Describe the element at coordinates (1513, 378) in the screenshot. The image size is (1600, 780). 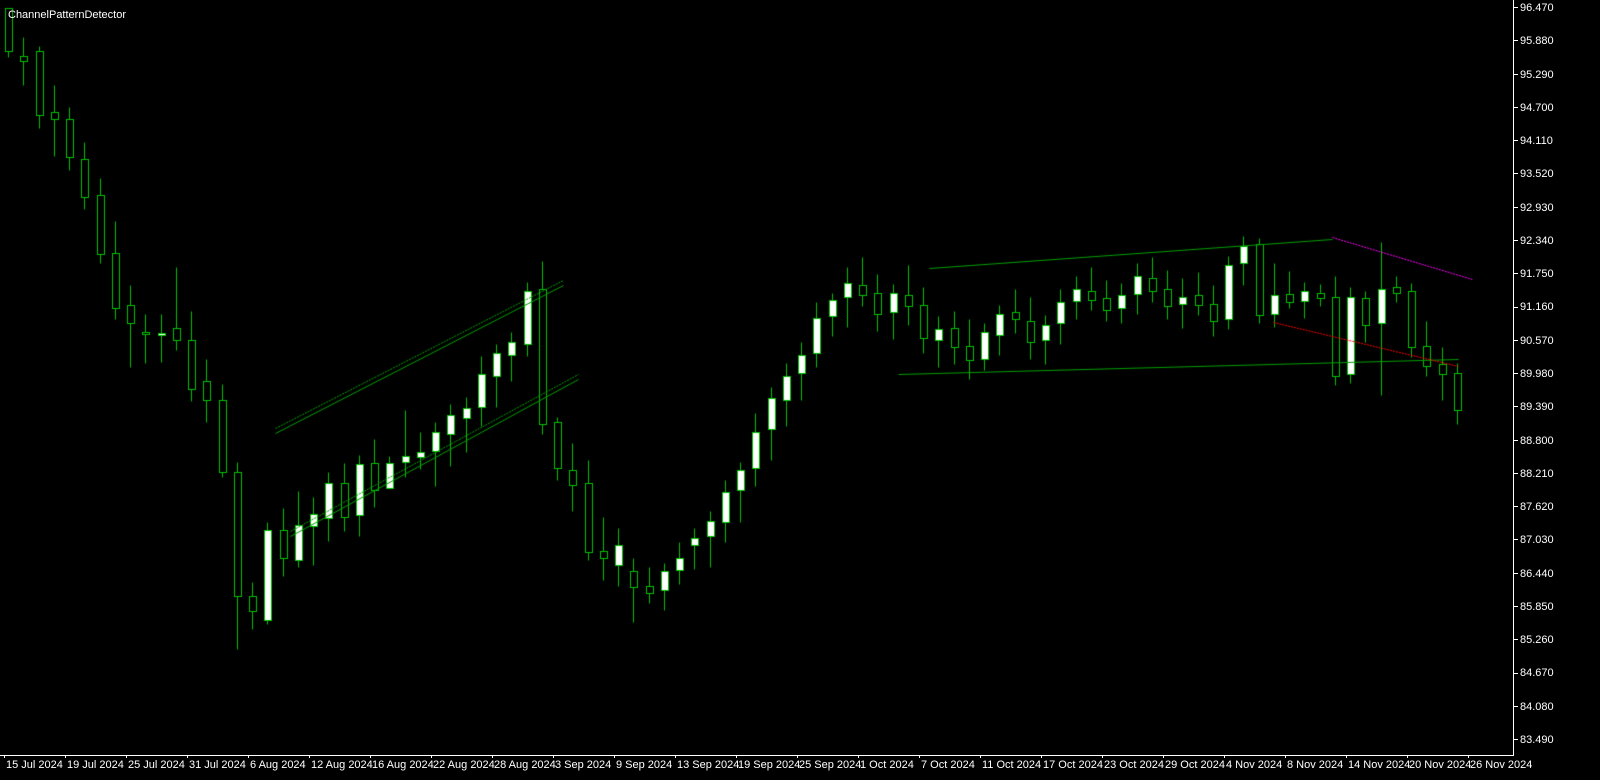
I see `price-axis-line` at that location.